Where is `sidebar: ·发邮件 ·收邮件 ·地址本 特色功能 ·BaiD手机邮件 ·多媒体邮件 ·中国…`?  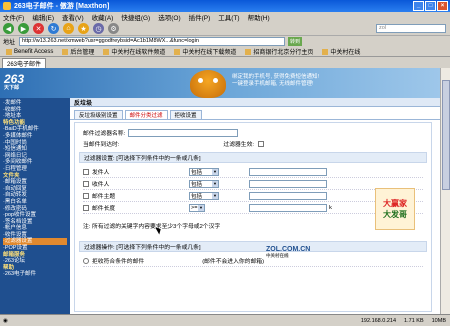
sidebar: ·发邮件 ·收邮件 ·地址本 特色功能 ·BaiD手机邮件 ·多媒体邮件 ·中国… is located at coordinates (35, 206).